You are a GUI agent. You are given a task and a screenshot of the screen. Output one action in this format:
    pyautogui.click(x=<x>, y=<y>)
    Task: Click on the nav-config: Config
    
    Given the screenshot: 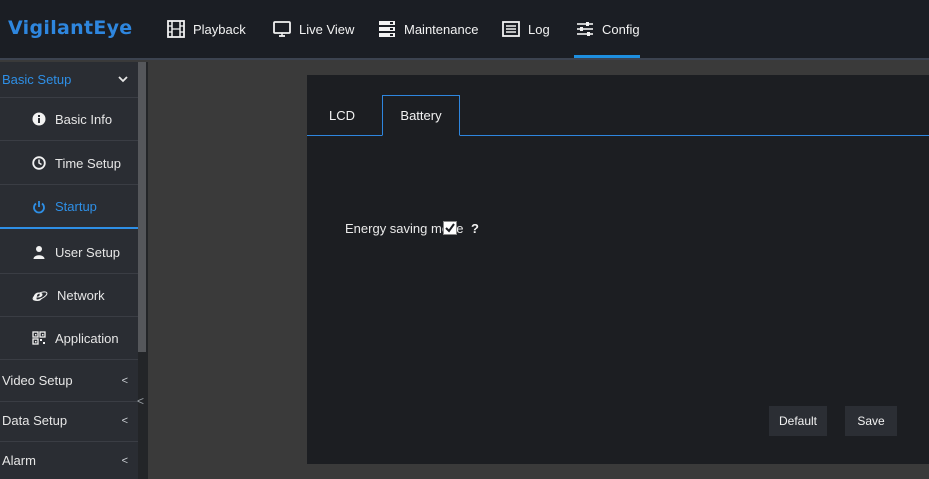 What is the action you would take?
    pyautogui.click(x=607, y=29)
    